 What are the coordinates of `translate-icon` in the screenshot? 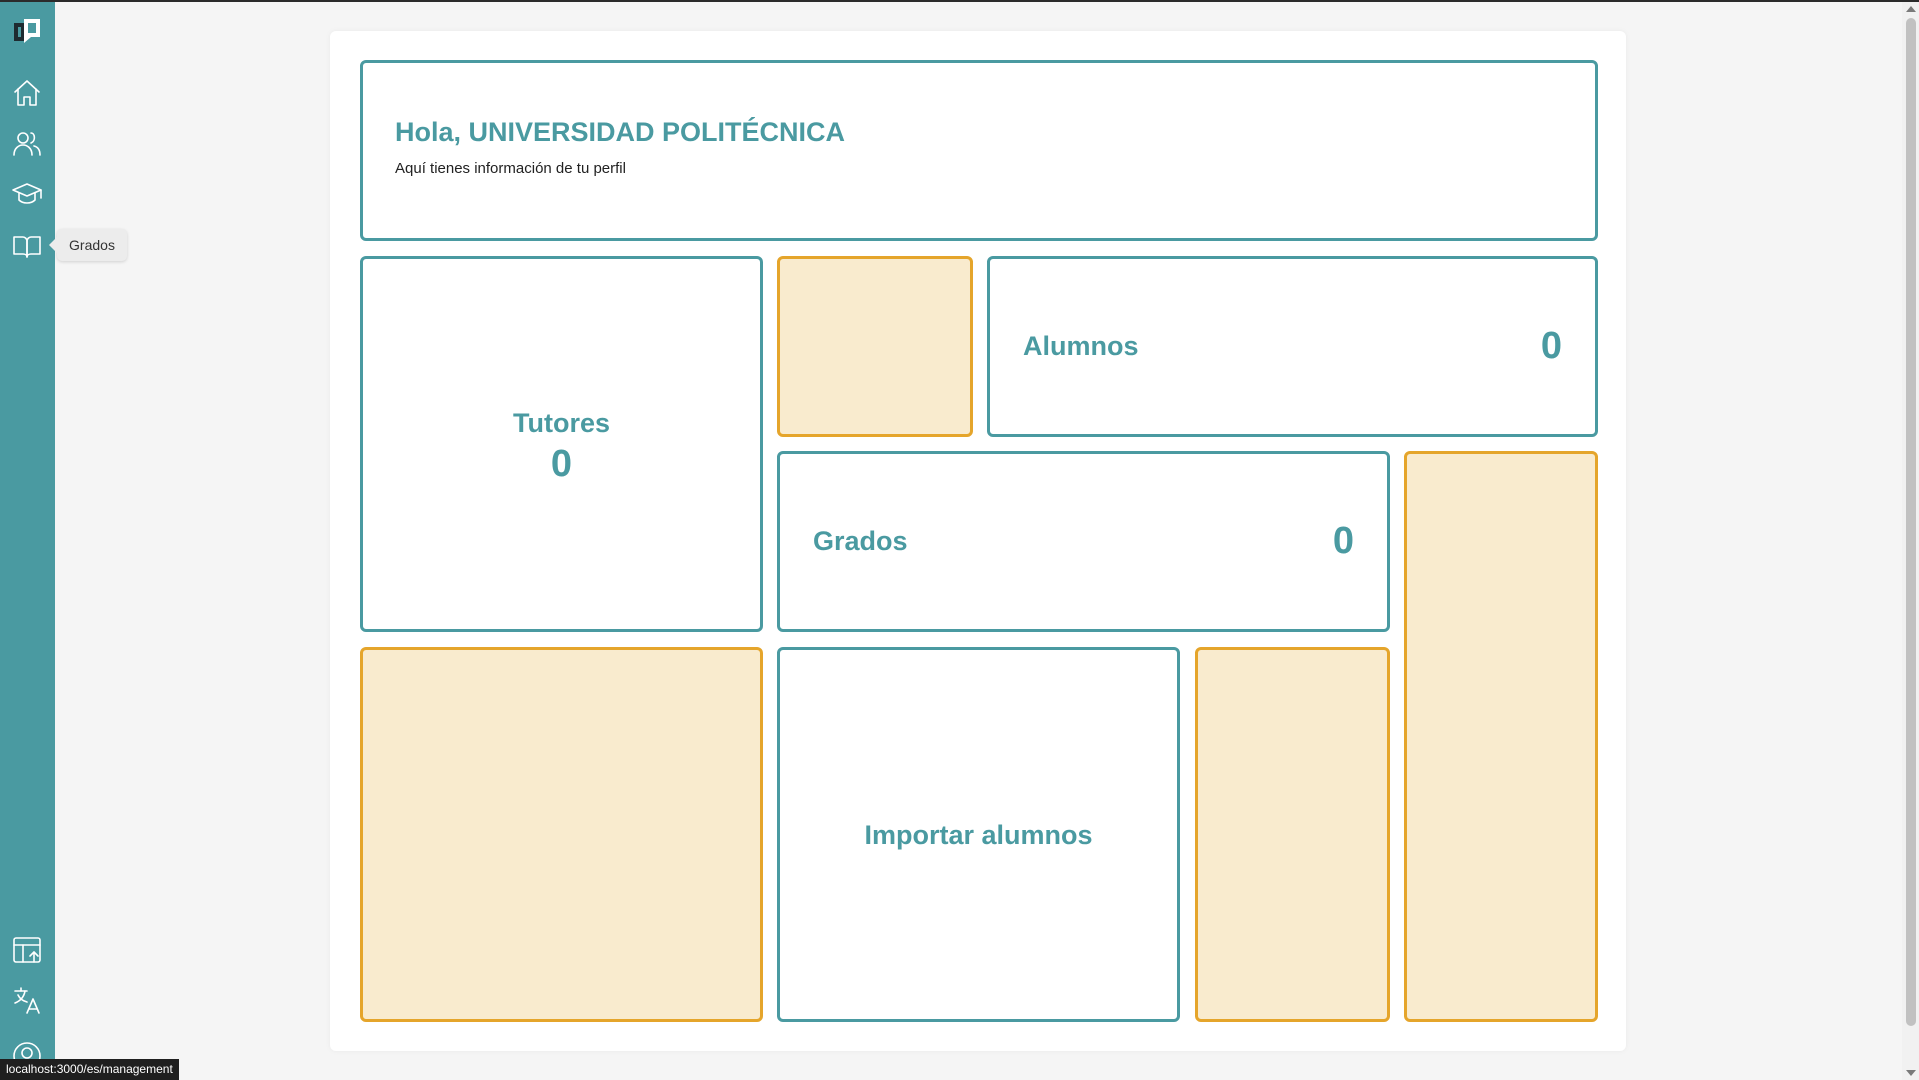 It's located at (27, 1000).